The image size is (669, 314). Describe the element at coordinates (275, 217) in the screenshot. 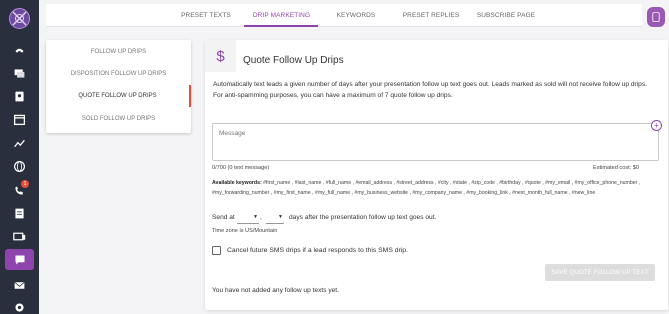

I see `time-select: ▼` at that location.